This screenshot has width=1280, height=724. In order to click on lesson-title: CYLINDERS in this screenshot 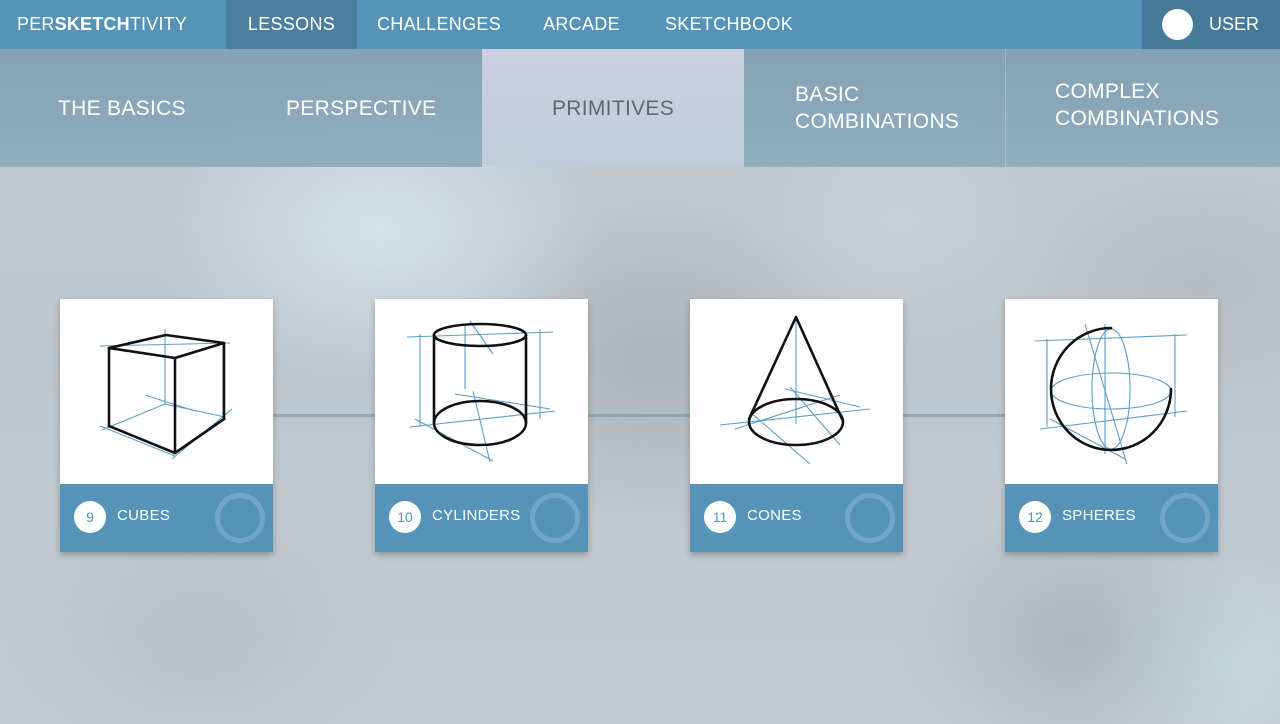, I will do `click(476, 515)`.